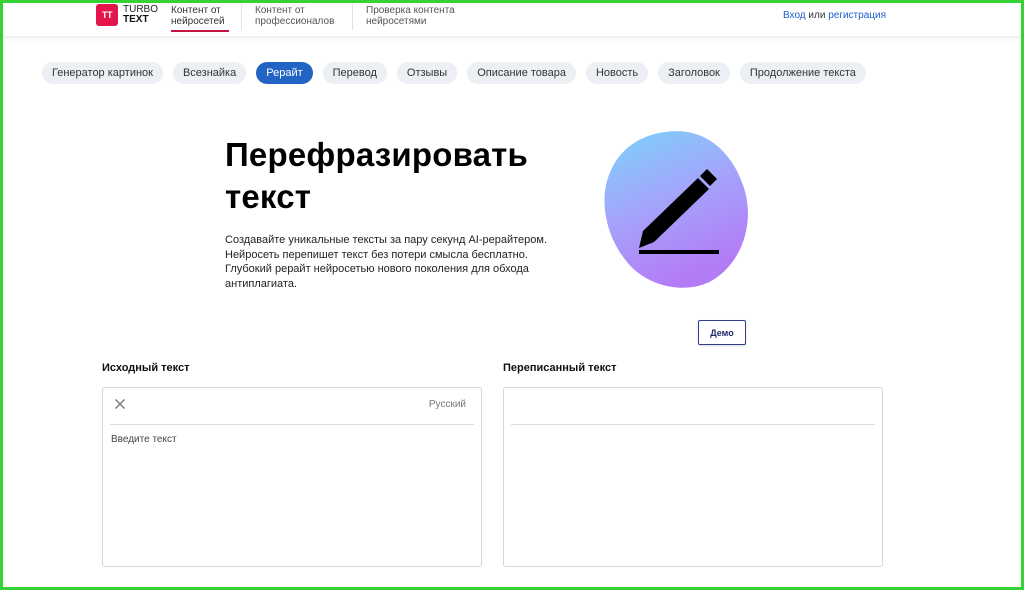 The height and width of the screenshot is (590, 1024). I want to click on logo: TT TURBO TEXT, so click(127, 15).